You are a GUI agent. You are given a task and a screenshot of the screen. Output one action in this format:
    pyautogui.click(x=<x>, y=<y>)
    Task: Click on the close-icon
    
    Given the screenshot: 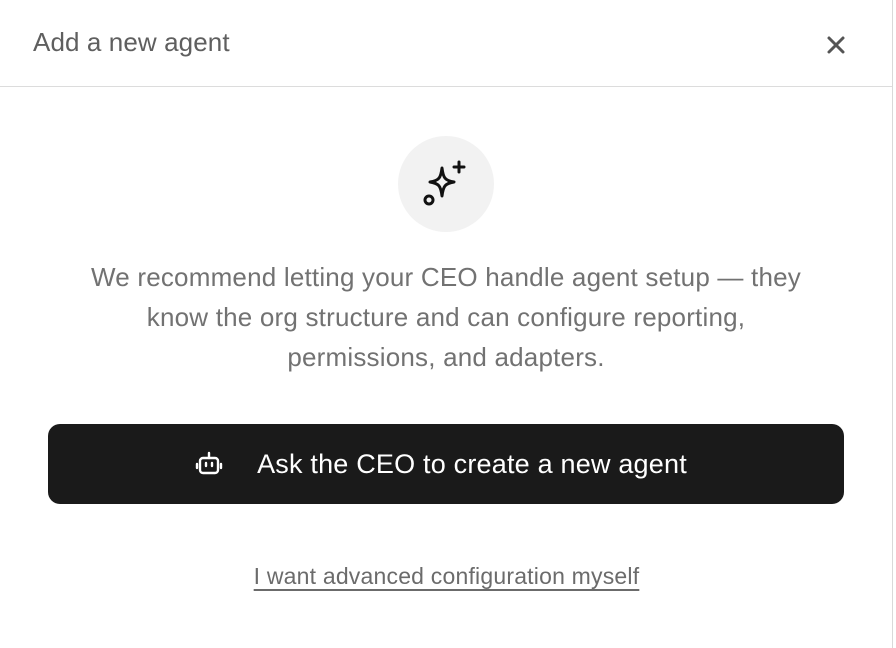 What is the action you would take?
    pyautogui.click(x=836, y=45)
    